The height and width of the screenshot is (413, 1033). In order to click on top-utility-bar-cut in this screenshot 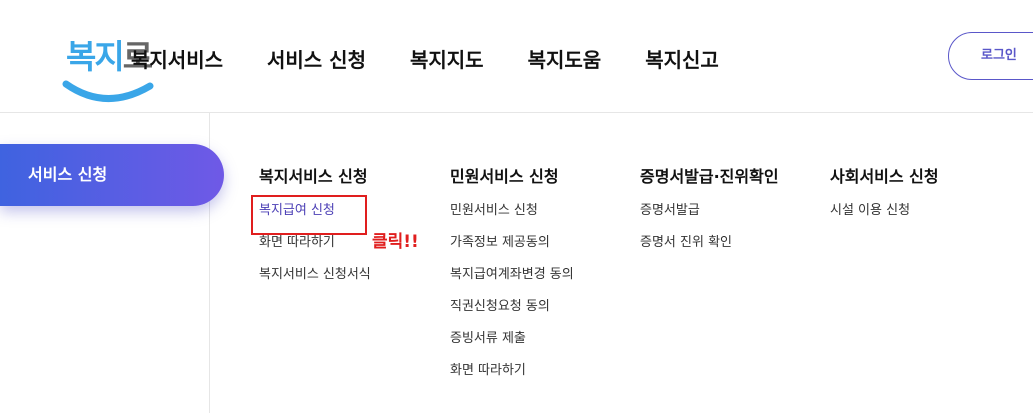, I will do `click(796, 3)`.